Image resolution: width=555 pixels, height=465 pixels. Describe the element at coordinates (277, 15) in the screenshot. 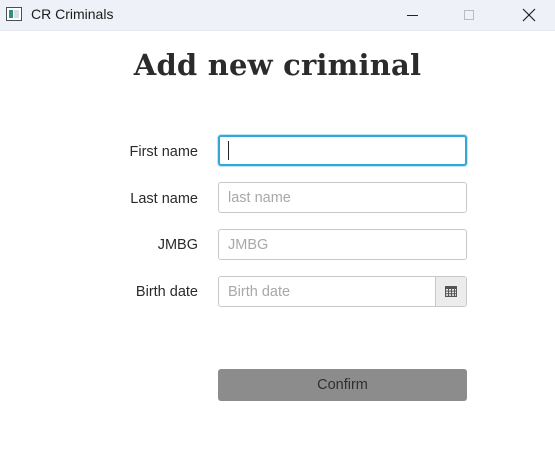

I see `title-bar: CR Criminals` at that location.